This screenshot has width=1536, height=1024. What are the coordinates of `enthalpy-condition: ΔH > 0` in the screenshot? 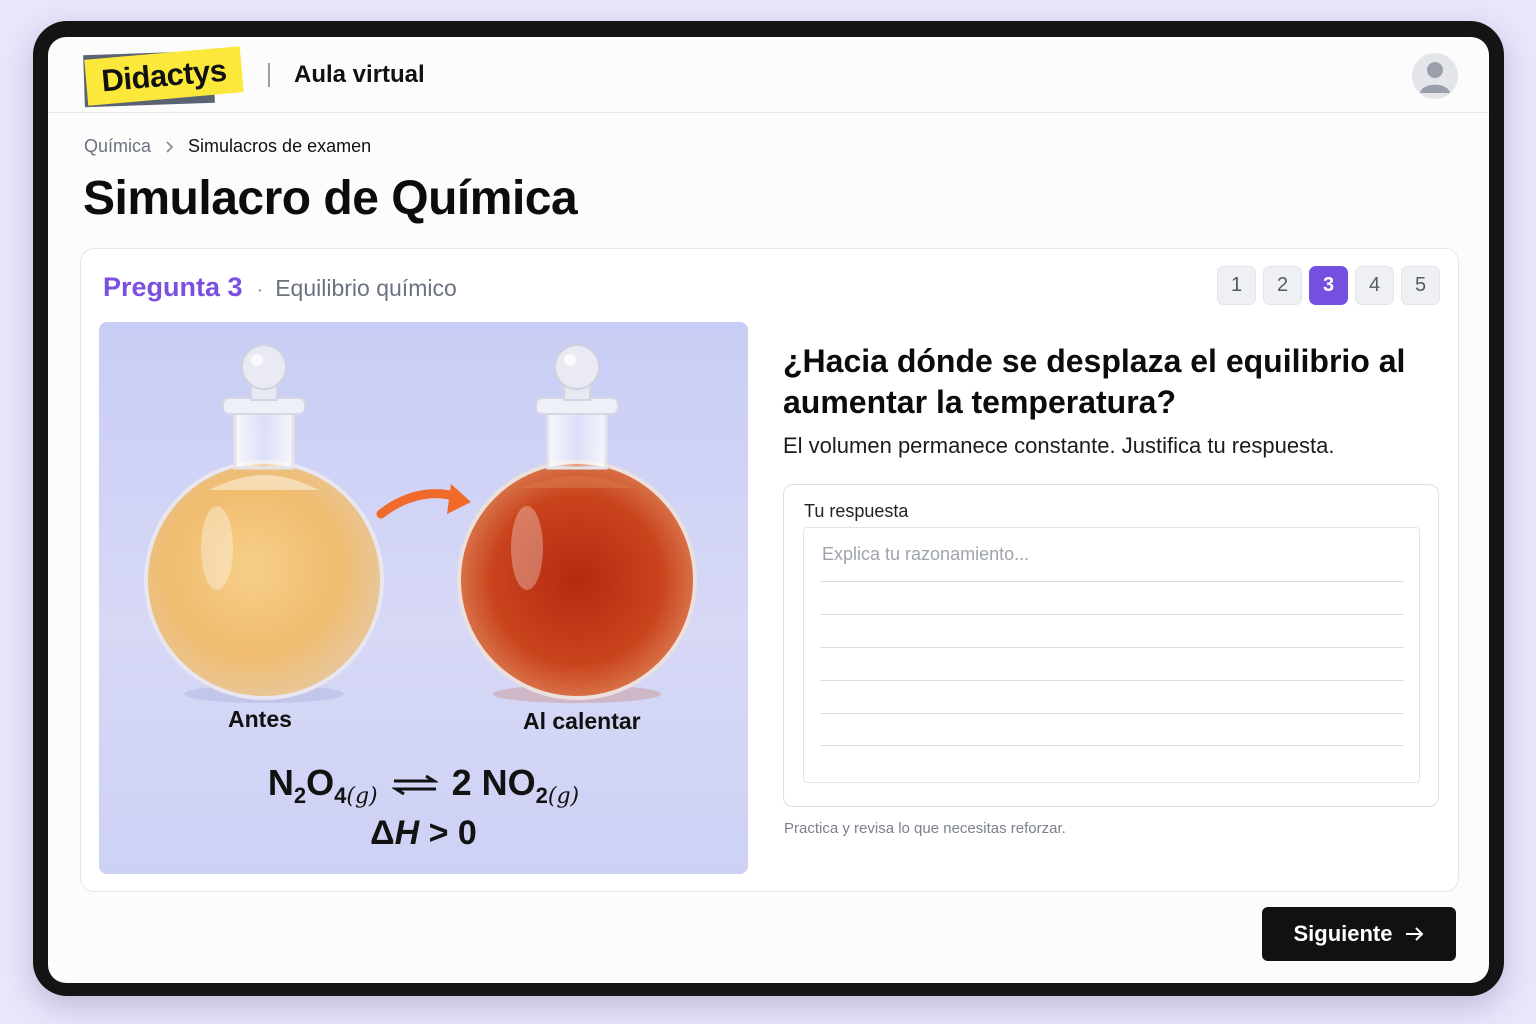 It's located at (423, 833).